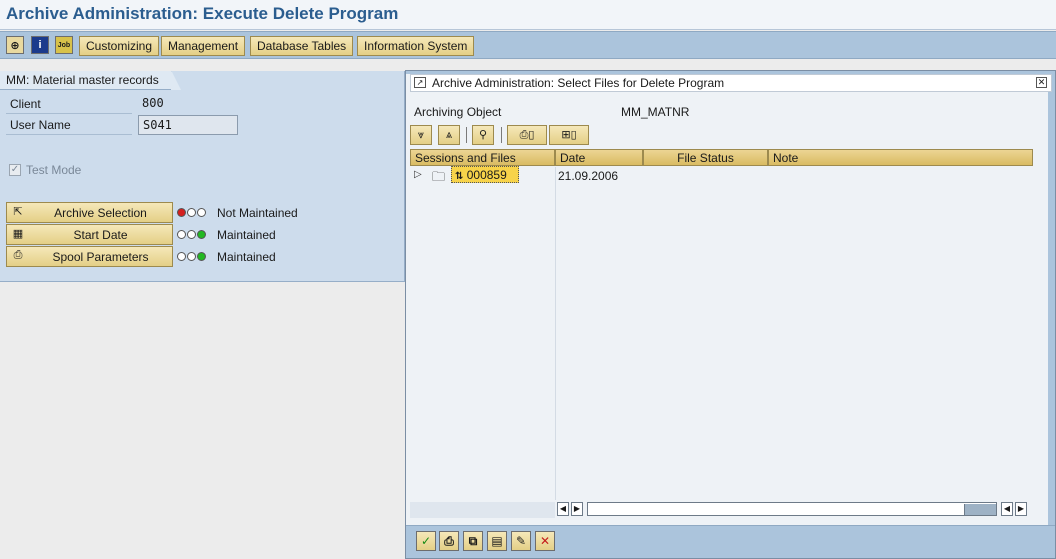 The image size is (1056, 559). What do you see at coordinates (188, 125) in the screenshot?
I see `user-name-field: S041` at bounding box center [188, 125].